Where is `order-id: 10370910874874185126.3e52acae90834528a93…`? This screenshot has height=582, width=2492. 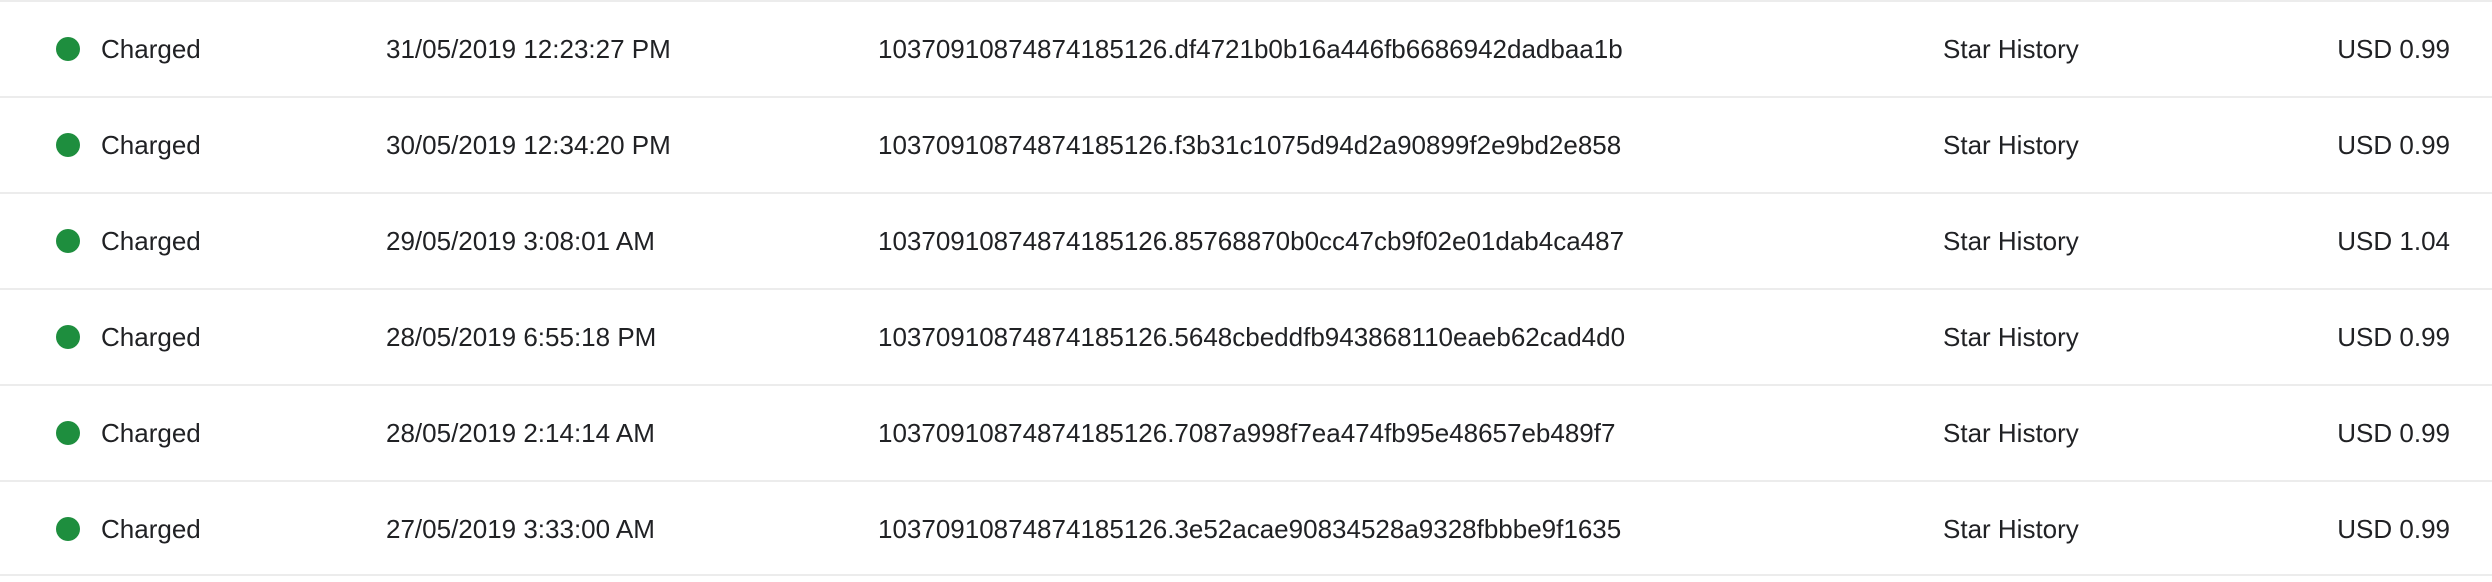
order-id: 10370910874874185126.3e52acae90834528a93… is located at coordinates (1250, 529).